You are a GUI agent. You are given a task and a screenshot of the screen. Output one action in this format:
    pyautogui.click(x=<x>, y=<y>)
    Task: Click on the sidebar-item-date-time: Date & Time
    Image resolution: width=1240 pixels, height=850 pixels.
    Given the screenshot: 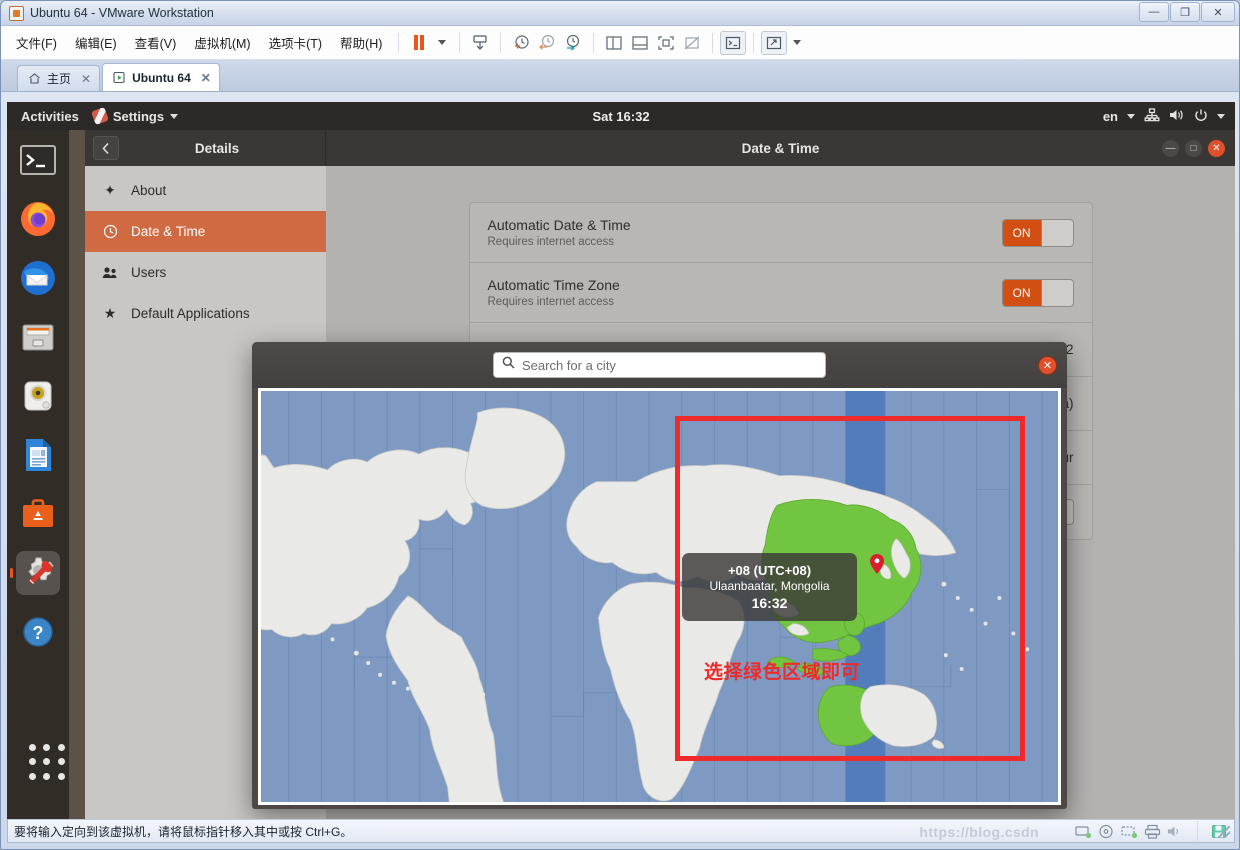 What is the action you would take?
    pyautogui.click(x=205, y=231)
    